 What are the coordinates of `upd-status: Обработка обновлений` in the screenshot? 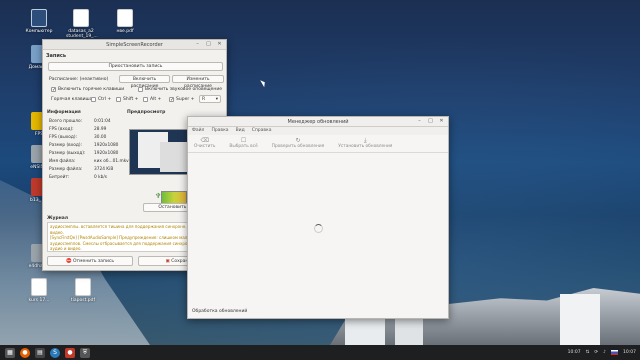 It's located at (220, 311).